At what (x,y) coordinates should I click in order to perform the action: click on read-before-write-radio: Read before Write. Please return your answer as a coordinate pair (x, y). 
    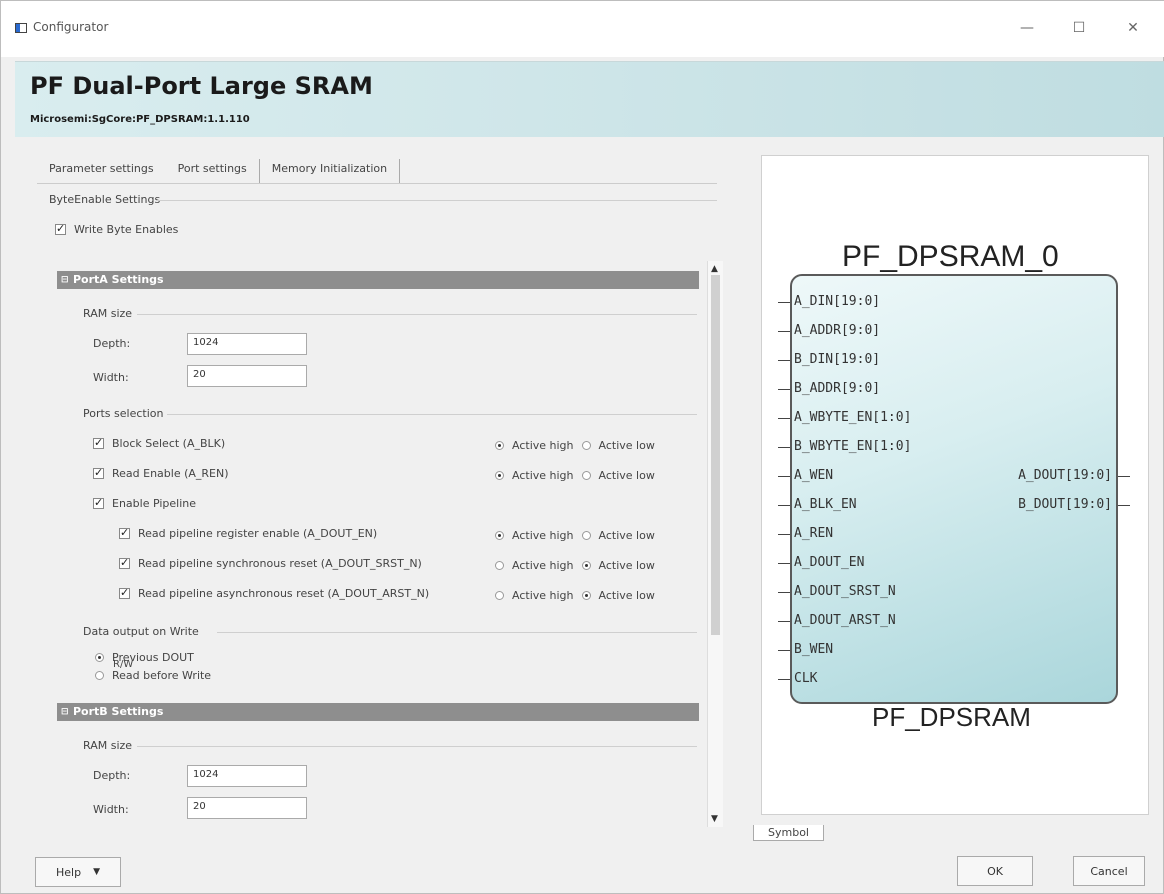
    Looking at the image, I should click on (153, 675).